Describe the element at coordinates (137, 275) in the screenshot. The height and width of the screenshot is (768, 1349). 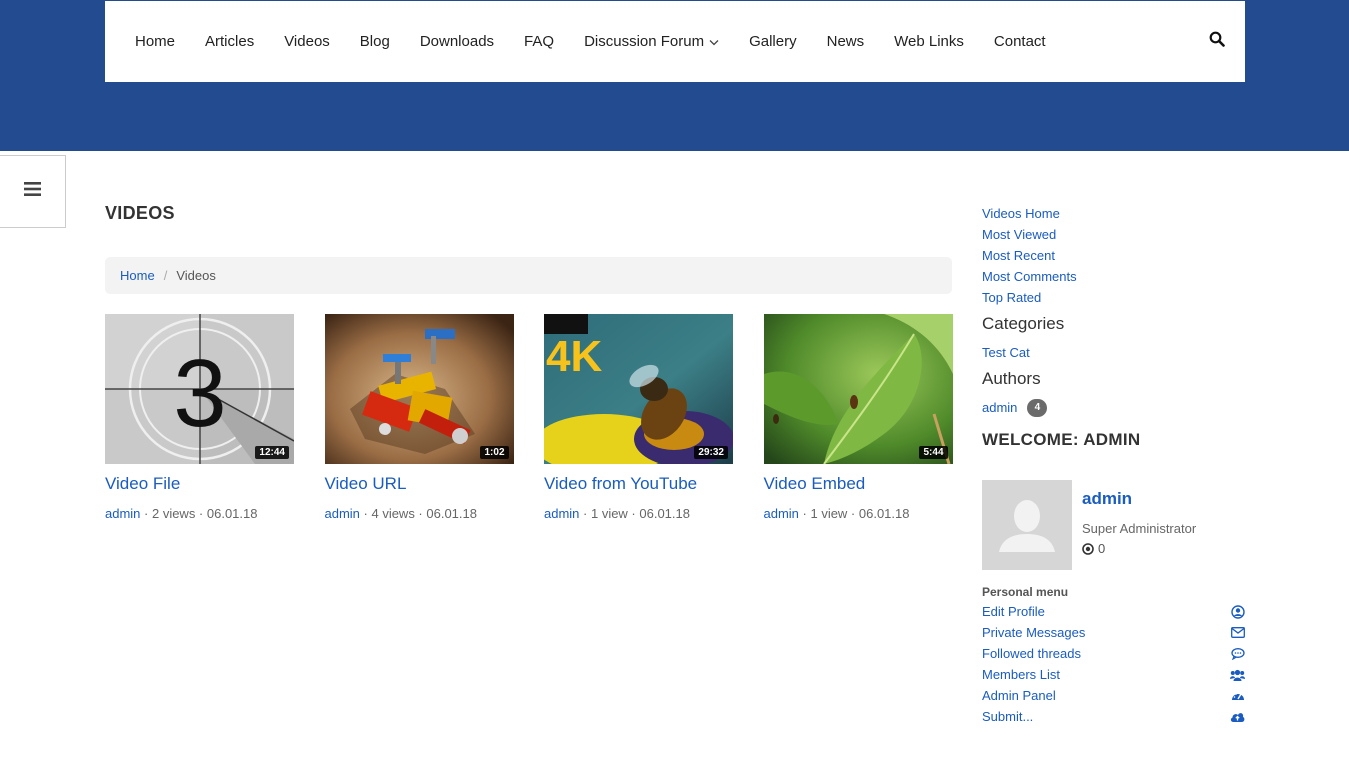
I see `breadcrumb-home-link: Home` at that location.